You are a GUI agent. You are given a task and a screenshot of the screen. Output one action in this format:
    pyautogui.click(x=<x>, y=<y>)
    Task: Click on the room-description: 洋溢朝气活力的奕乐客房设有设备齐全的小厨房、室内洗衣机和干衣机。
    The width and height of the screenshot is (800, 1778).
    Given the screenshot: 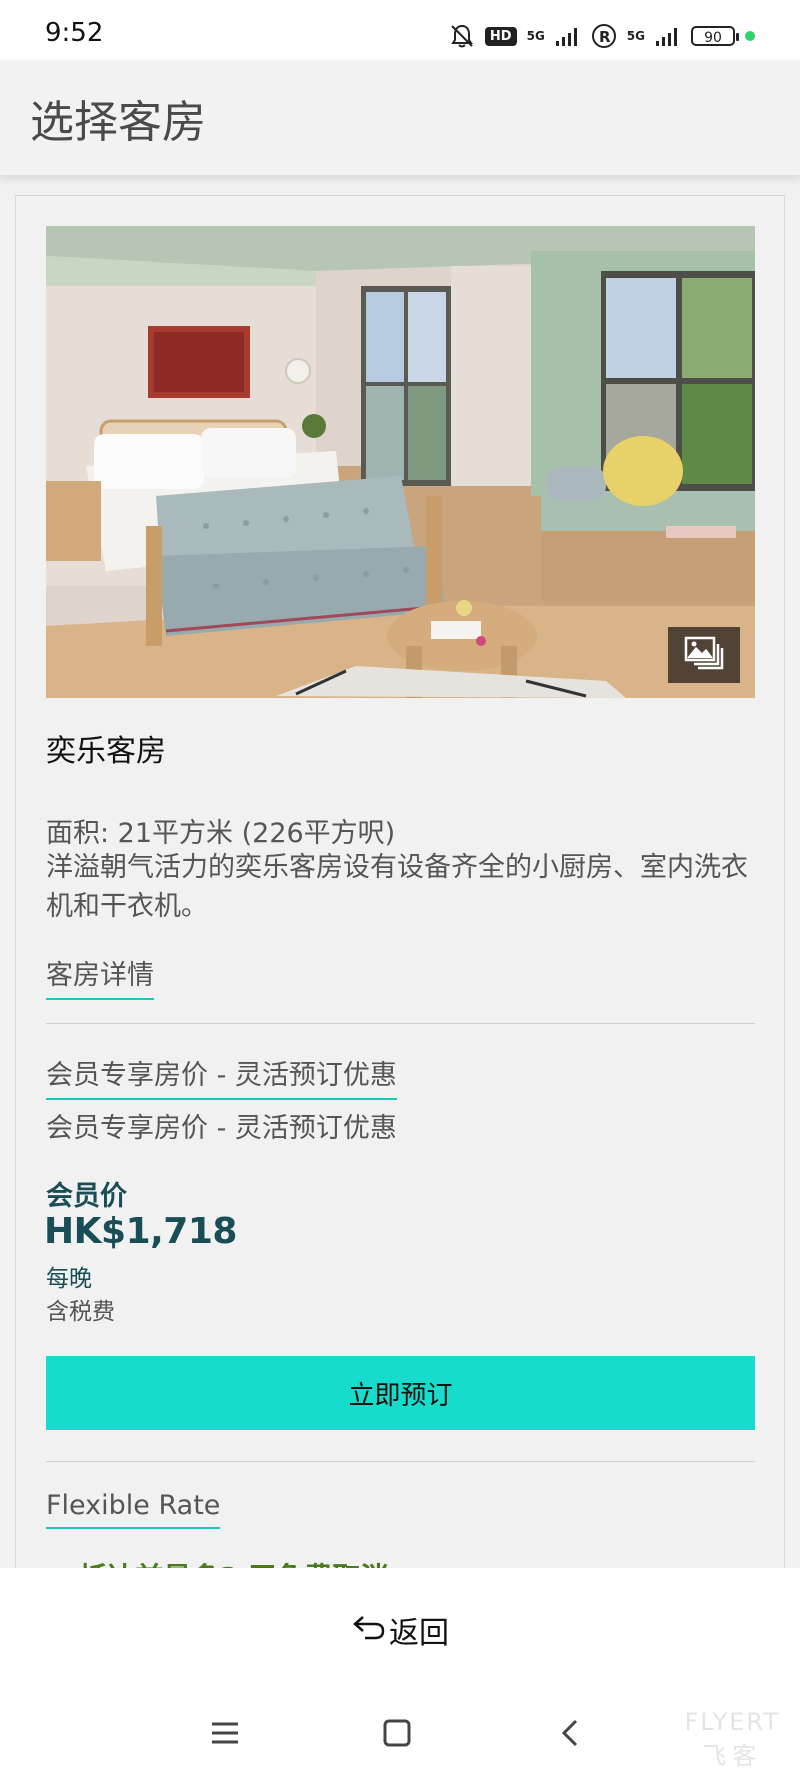 What is the action you would take?
    pyautogui.click(x=397, y=887)
    